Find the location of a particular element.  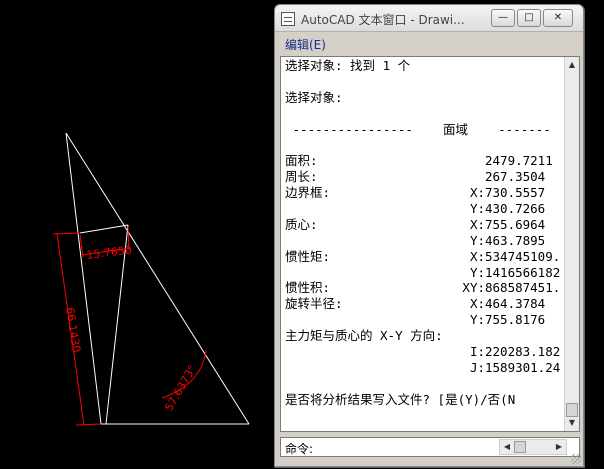

horizontal-scrollbar: ◀ ▶ is located at coordinates (533, 447).